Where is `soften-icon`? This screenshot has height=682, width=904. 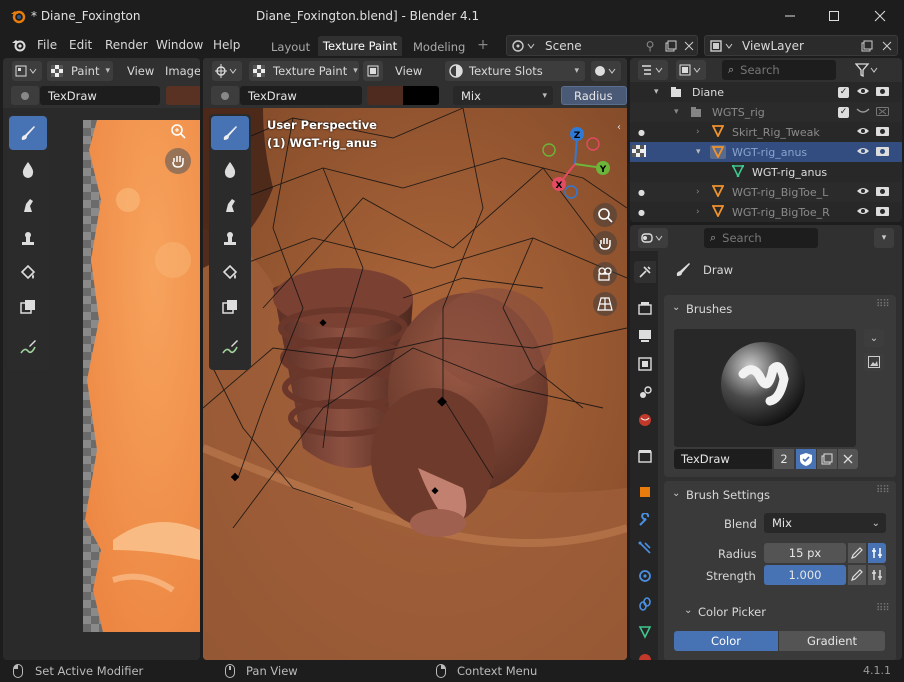
soften-icon is located at coordinates (28, 169).